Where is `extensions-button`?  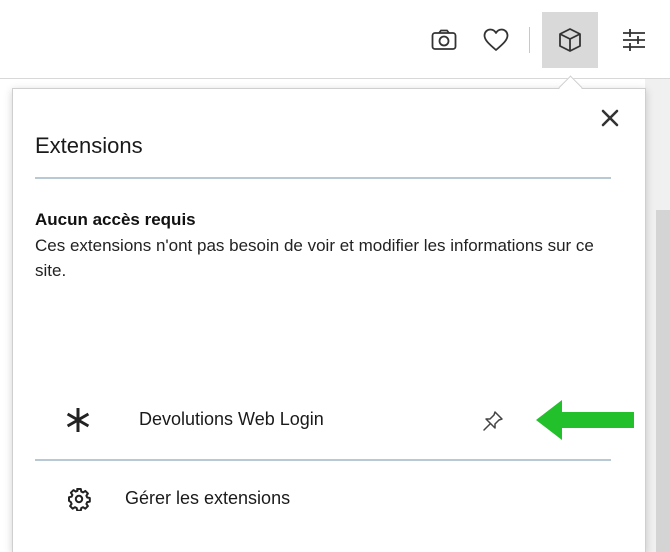 extensions-button is located at coordinates (570, 40).